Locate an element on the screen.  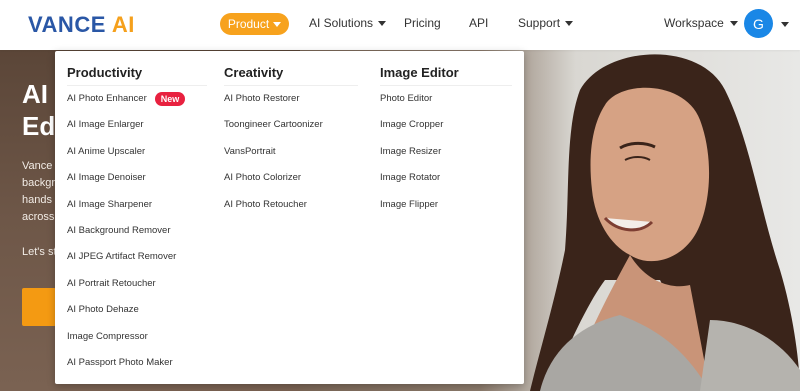
menu-item-label: AI Photo Enhancer is located at coordinates (107, 98).